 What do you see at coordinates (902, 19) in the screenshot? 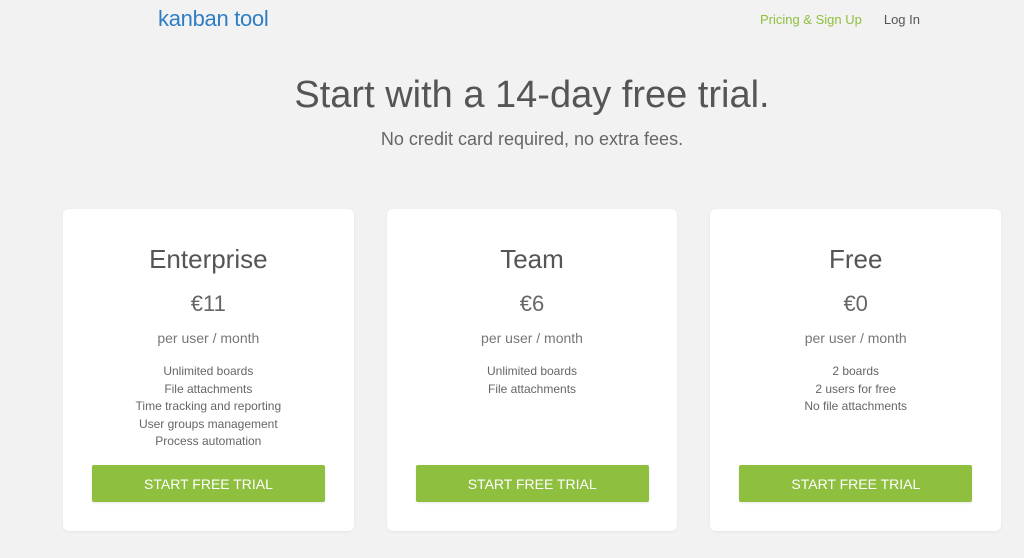
I see `nav-login-link: Log In` at bounding box center [902, 19].